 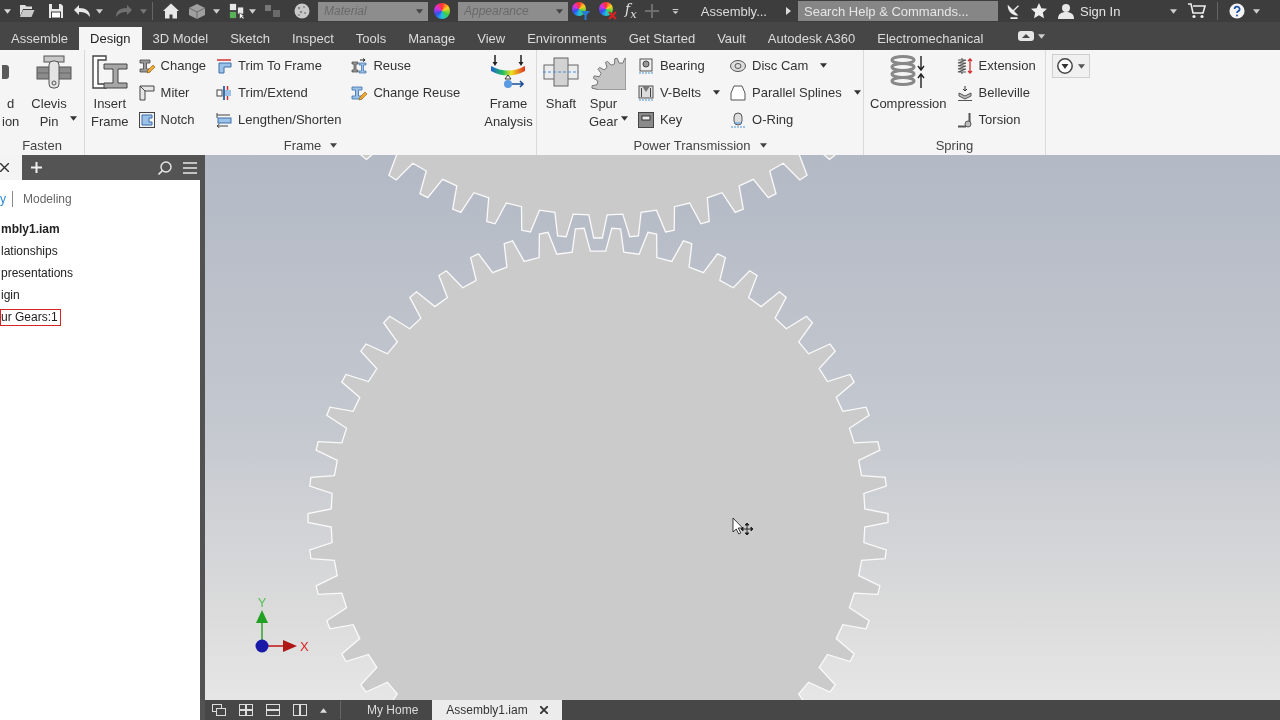 What do you see at coordinates (930, 38) in the screenshot?
I see `ribbon-tab: Electromechanical` at bounding box center [930, 38].